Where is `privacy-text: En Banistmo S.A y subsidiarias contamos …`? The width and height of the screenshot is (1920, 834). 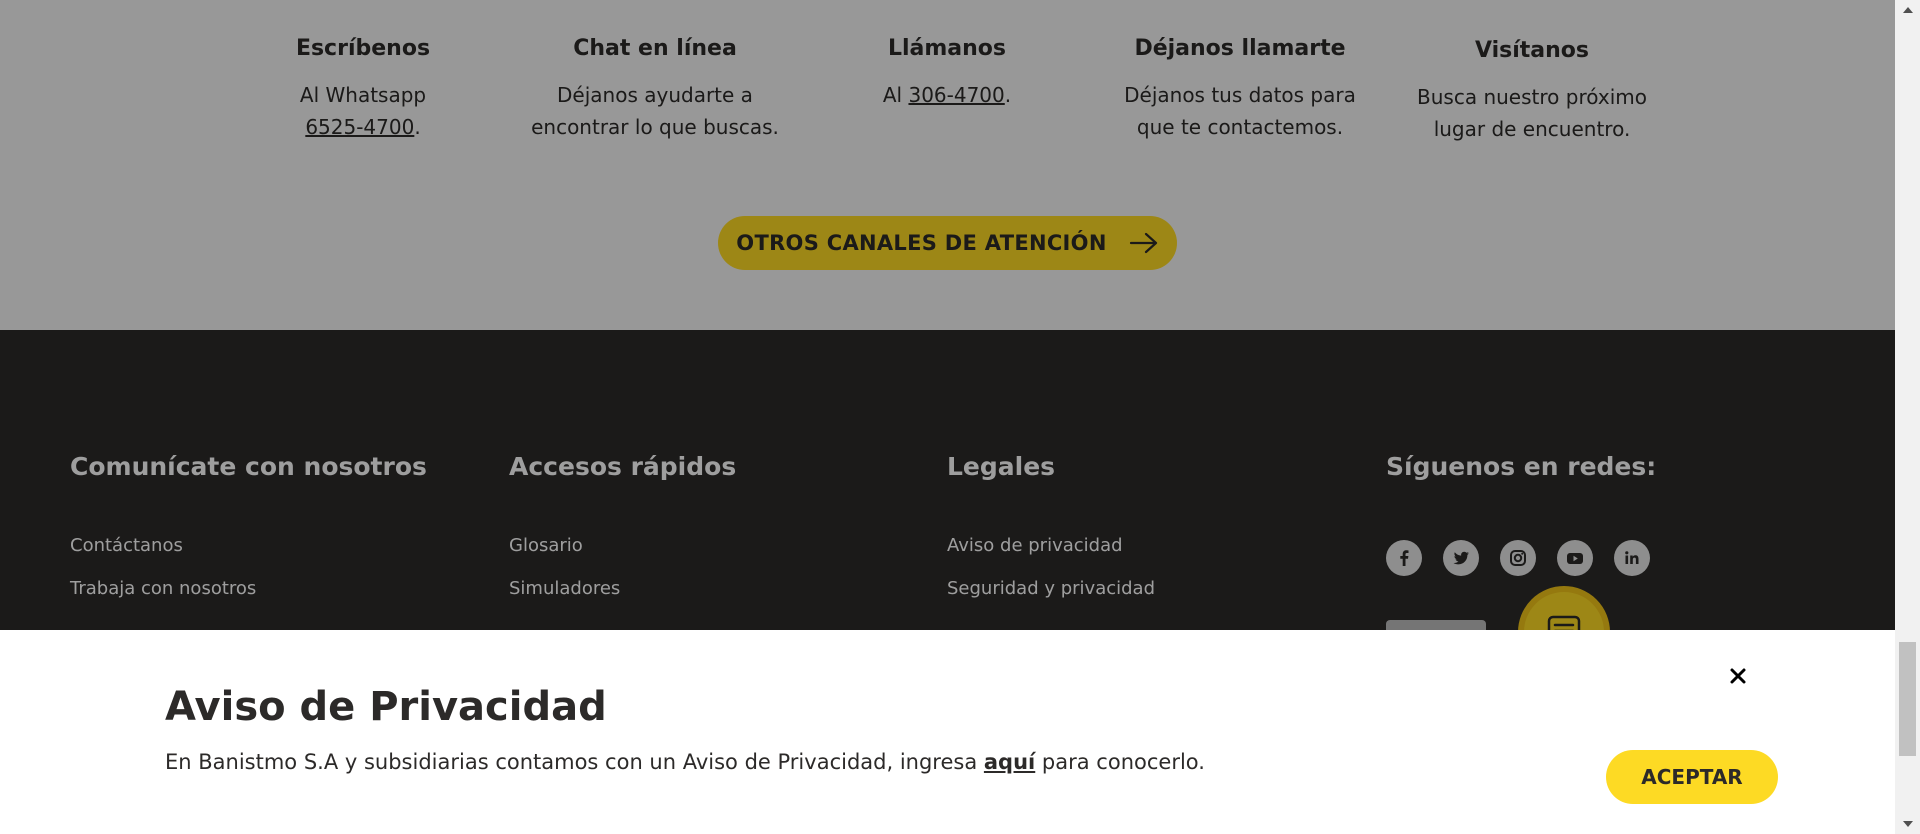 privacy-text: En Banistmo S.A y subsidiarias contamos … is located at coordinates (685, 762).